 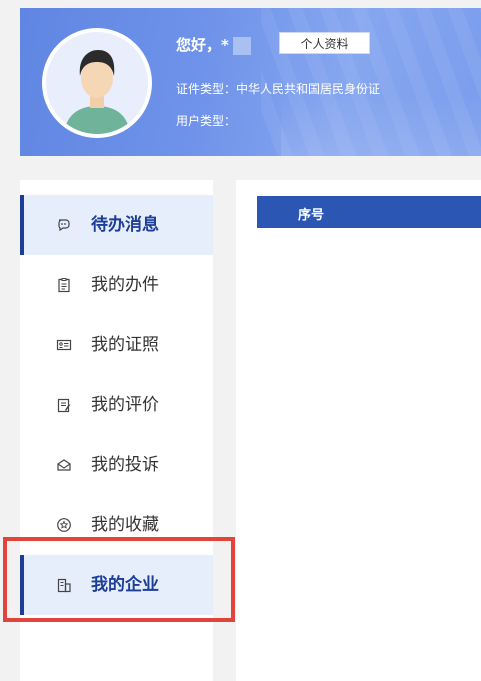 I want to click on sidebar-item-label: 待办消息, so click(x=125, y=225).